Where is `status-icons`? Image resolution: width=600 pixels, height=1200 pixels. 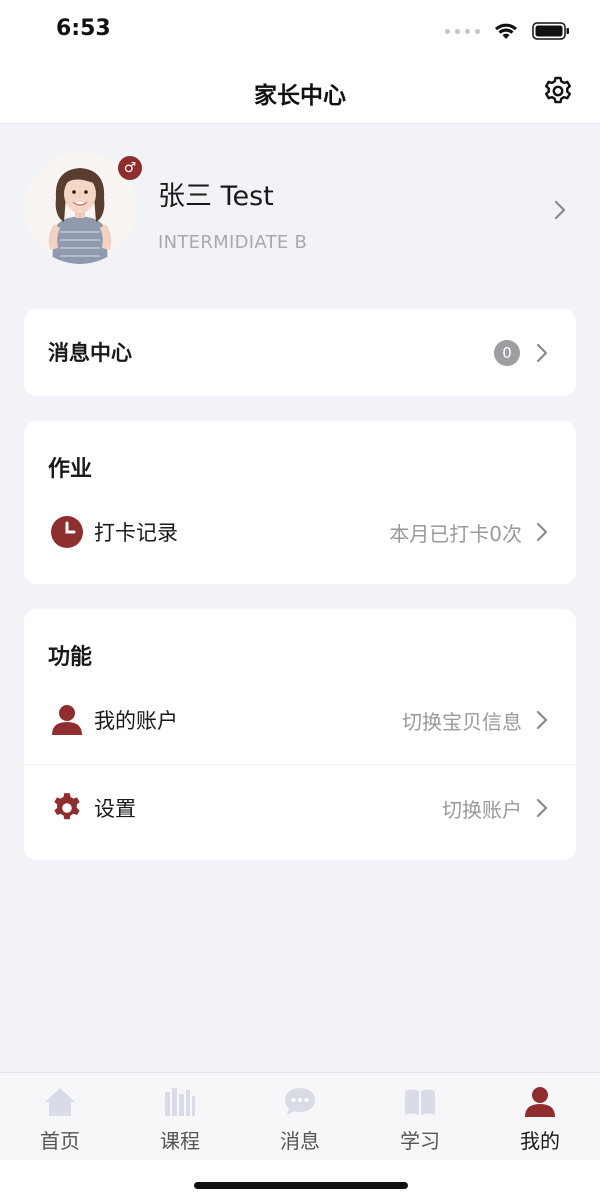 status-icons is located at coordinates (507, 31).